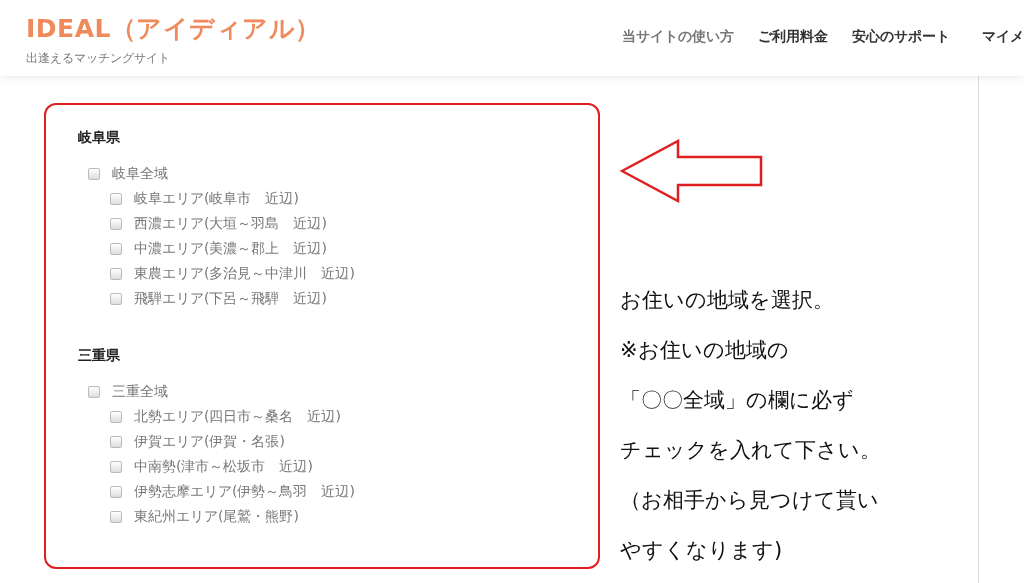 The image size is (1024, 583). What do you see at coordinates (705, 350) in the screenshot?
I see `note-text: ※お住いの地域の` at bounding box center [705, 350].